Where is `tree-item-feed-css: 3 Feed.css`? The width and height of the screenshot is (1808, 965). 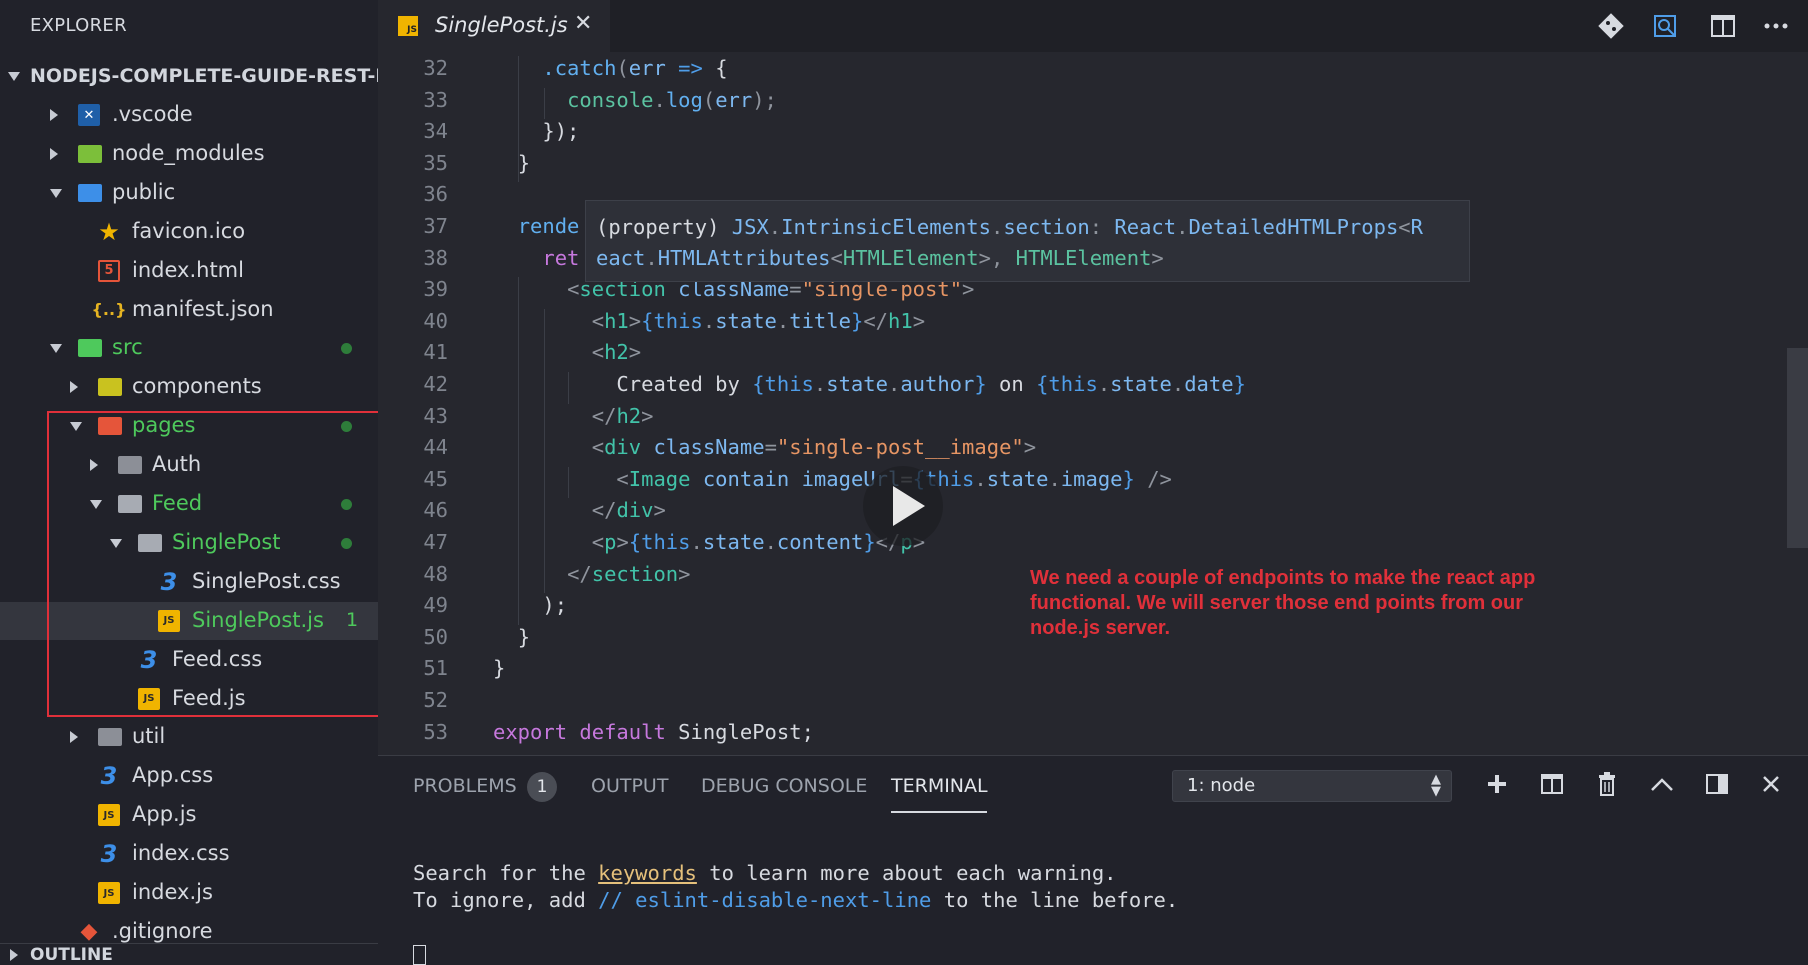
tree-item-feed-css: 3 Feed.css is located at coordinates (189, 660).